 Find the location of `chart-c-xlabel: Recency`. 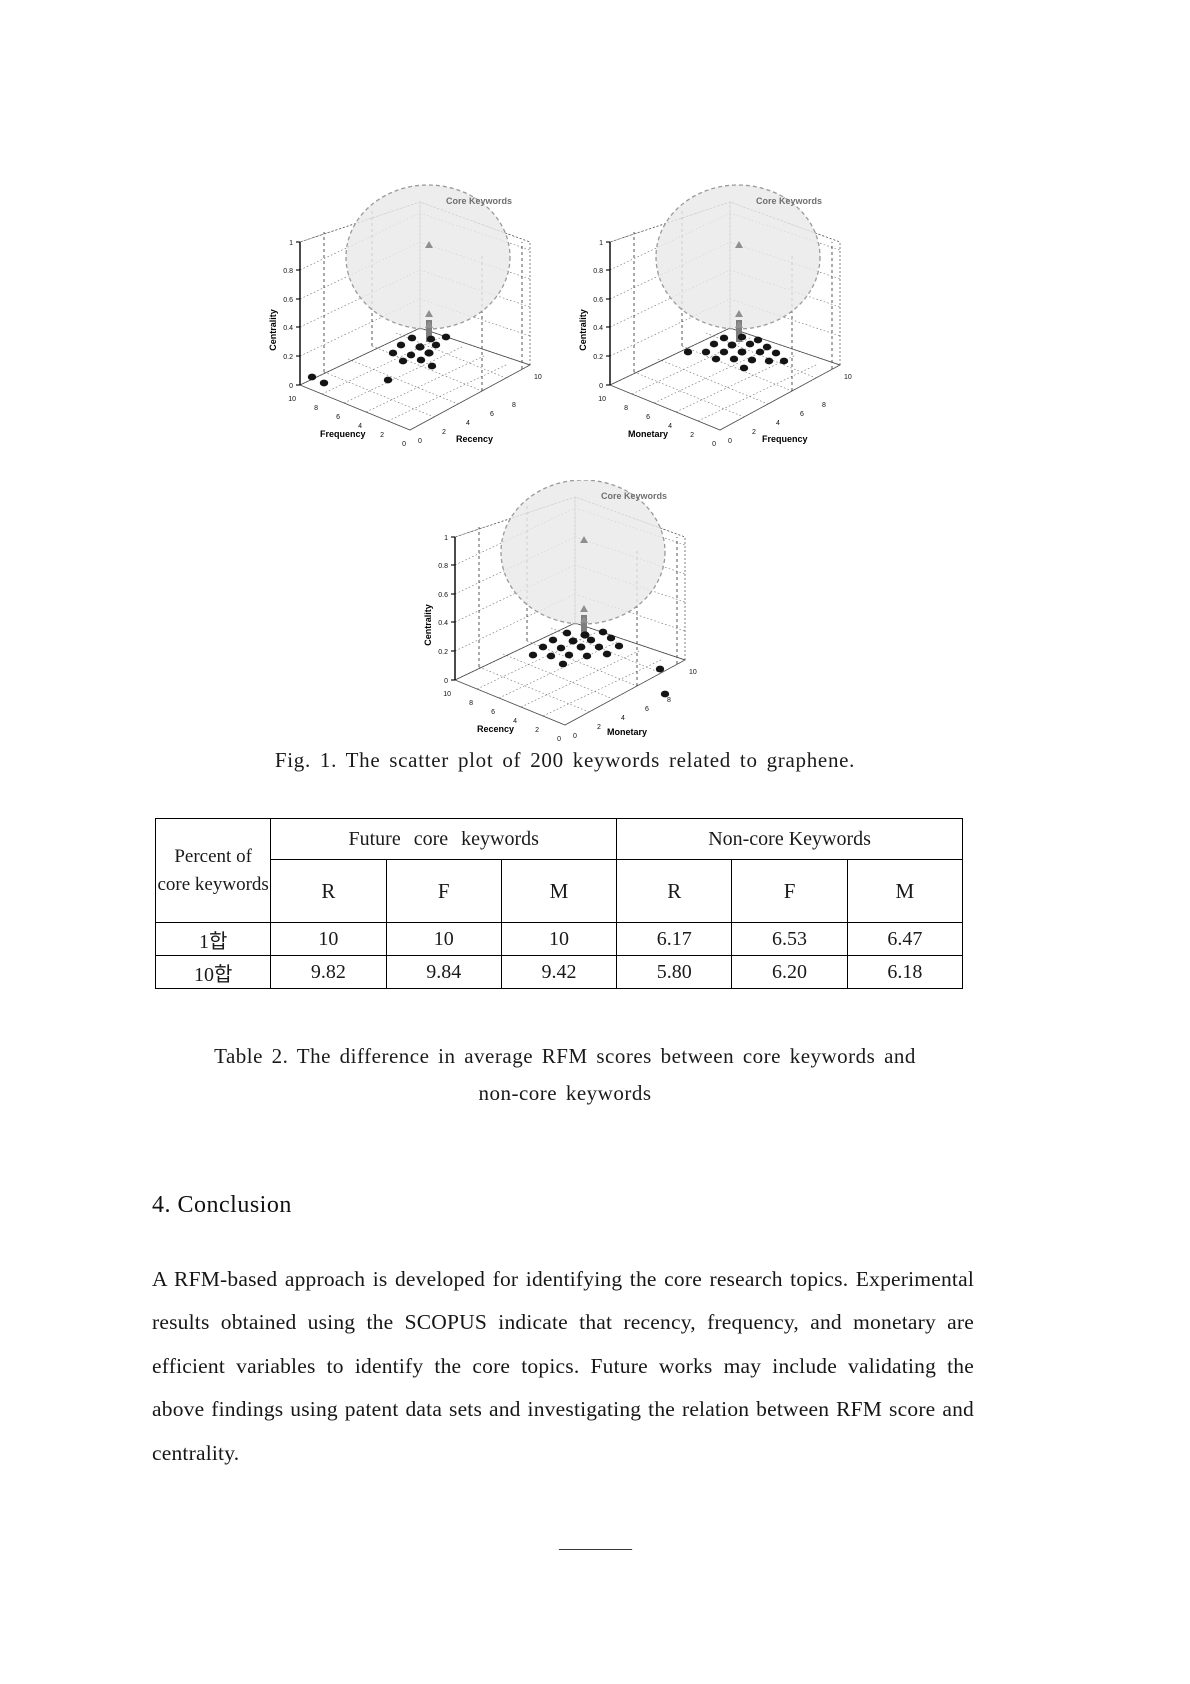

chart-c-xlabel: Recency is located at coordinates (495, 729).